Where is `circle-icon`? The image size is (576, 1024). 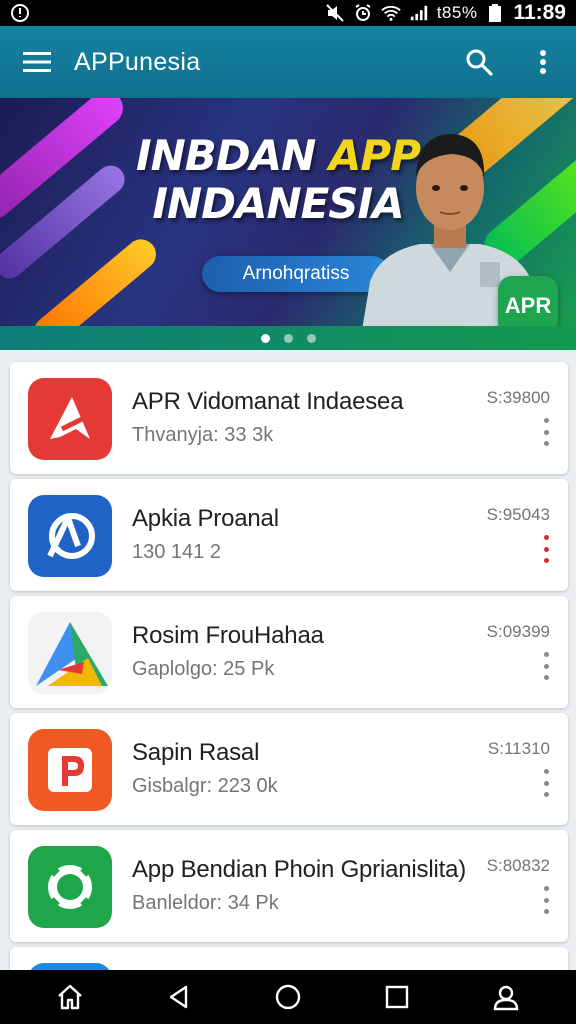 circle-icon is located at coordinates (288, 997).